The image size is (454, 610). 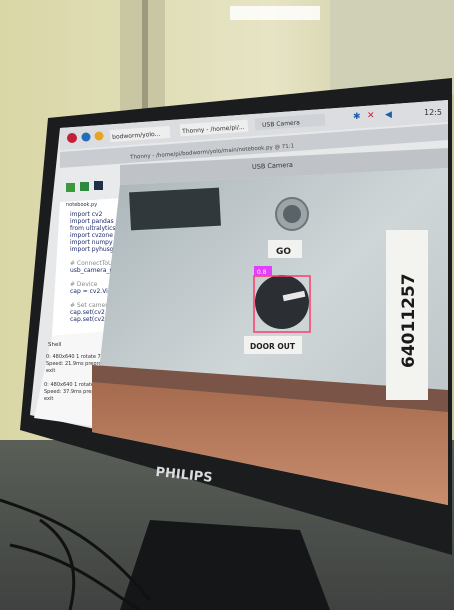 I want to click on files-icon, so click(x=99, y=136).